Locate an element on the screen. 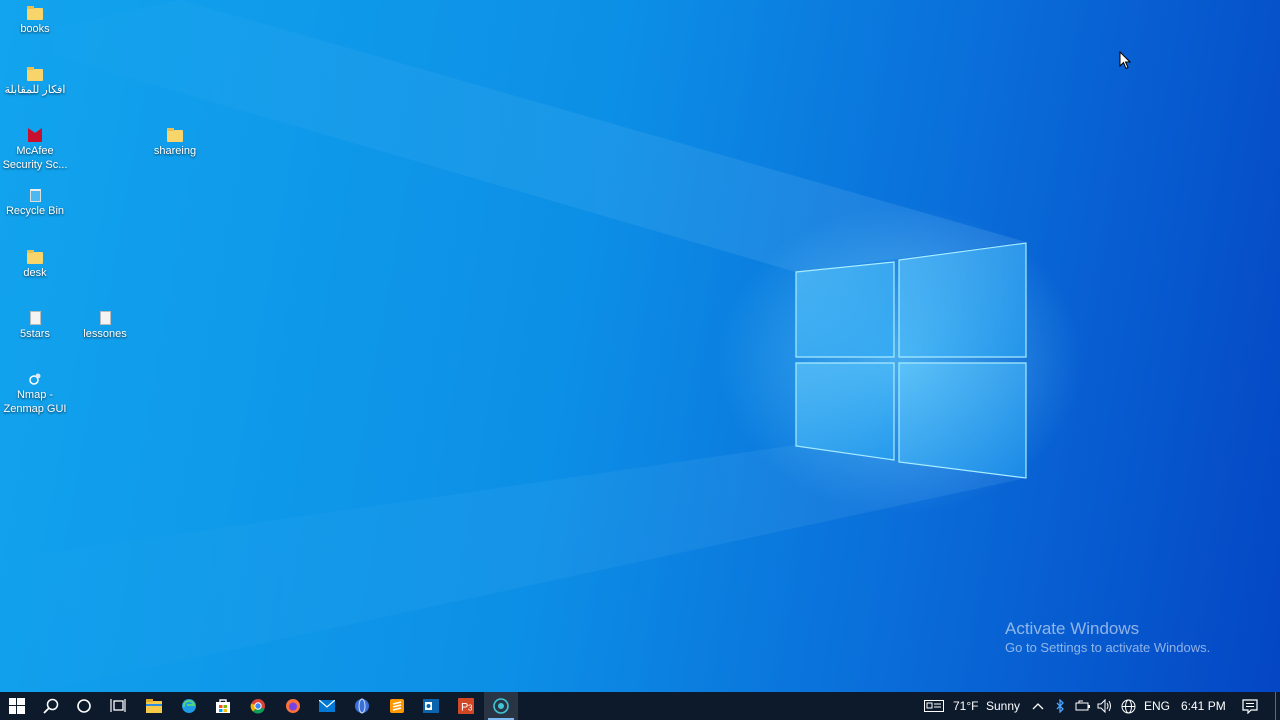 The width and height of the screenshot is (1280, 720). network-tray-button is located at coordinates (1128, 706).